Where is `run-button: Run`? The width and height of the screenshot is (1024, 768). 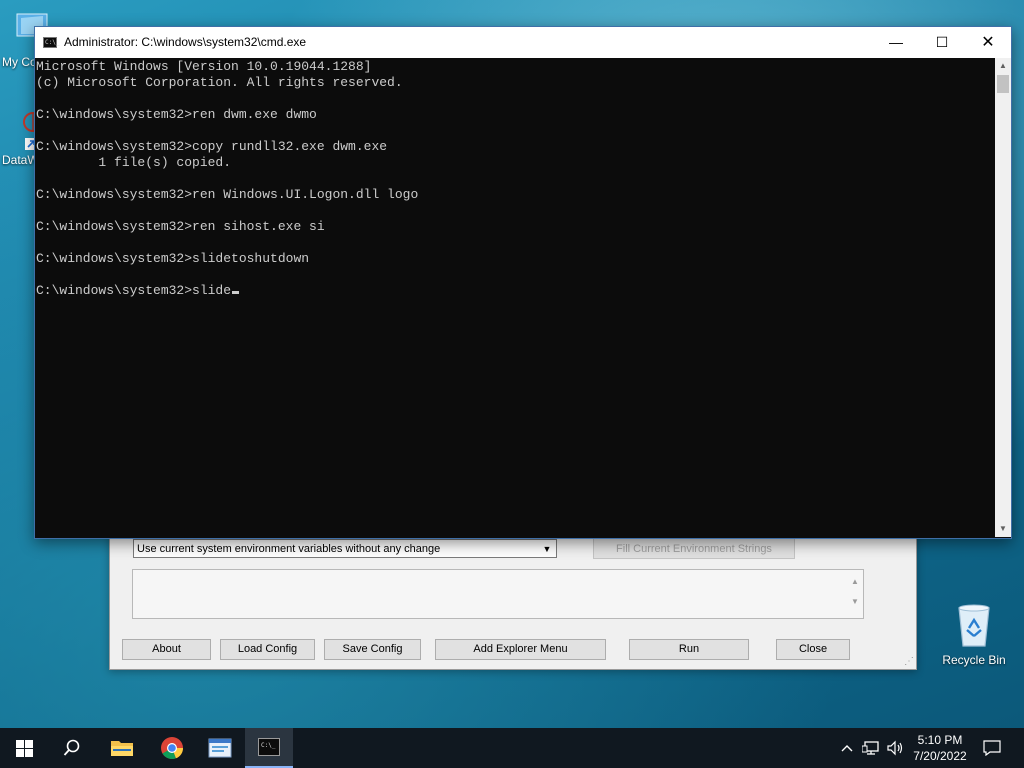 run-button: Run is located at coordinates (689, 649).